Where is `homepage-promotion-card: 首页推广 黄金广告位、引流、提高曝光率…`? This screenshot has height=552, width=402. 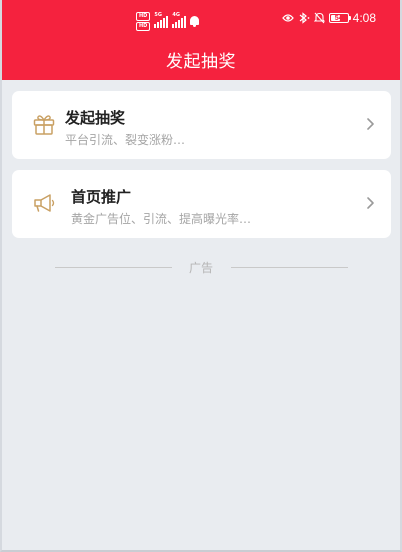
homepage-promotion-card: 首页推广 黄金广告位、引流、提高曝光率… is located at coordinates (201, 204).